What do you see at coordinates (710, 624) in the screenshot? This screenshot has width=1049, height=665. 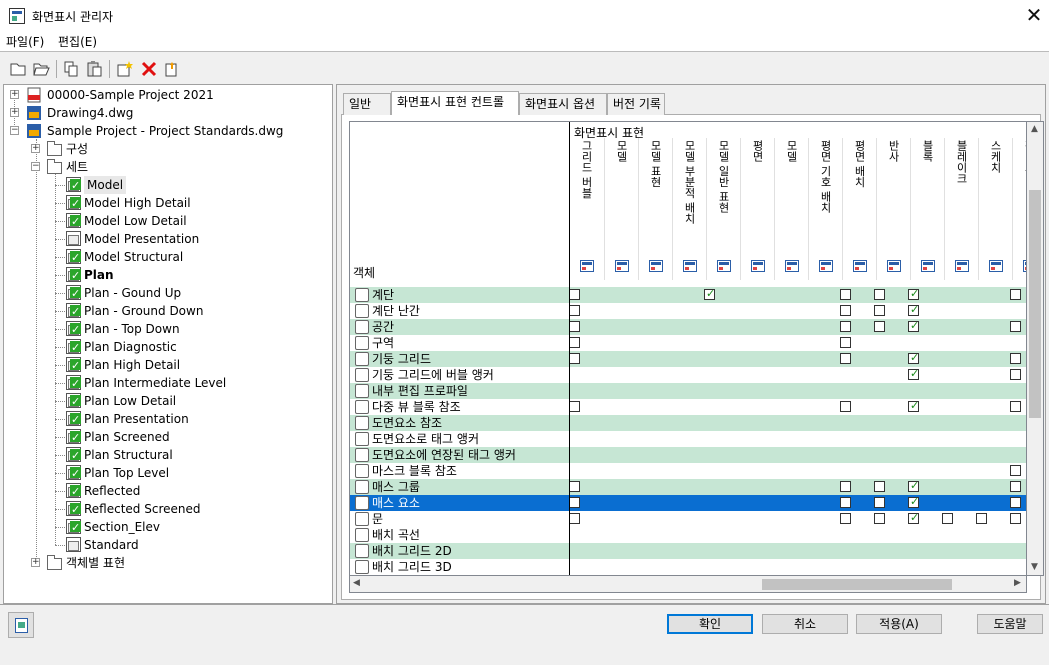 I see `ok-button: 확인` at bounding box center [710, 624].